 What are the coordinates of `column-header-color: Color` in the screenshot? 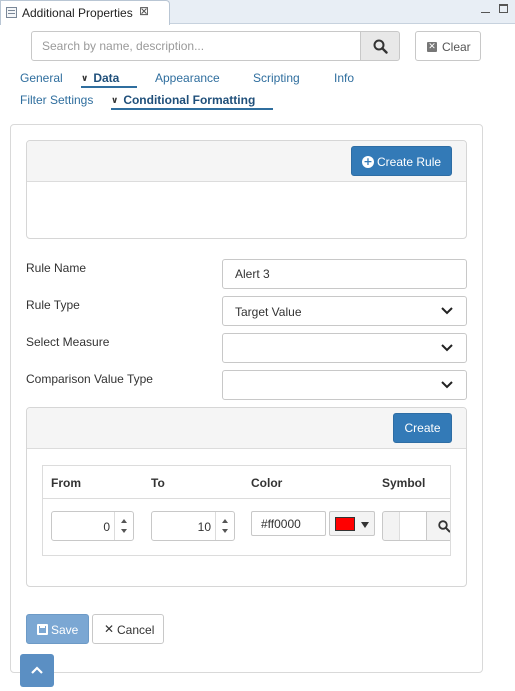 It's located at (267, 483).